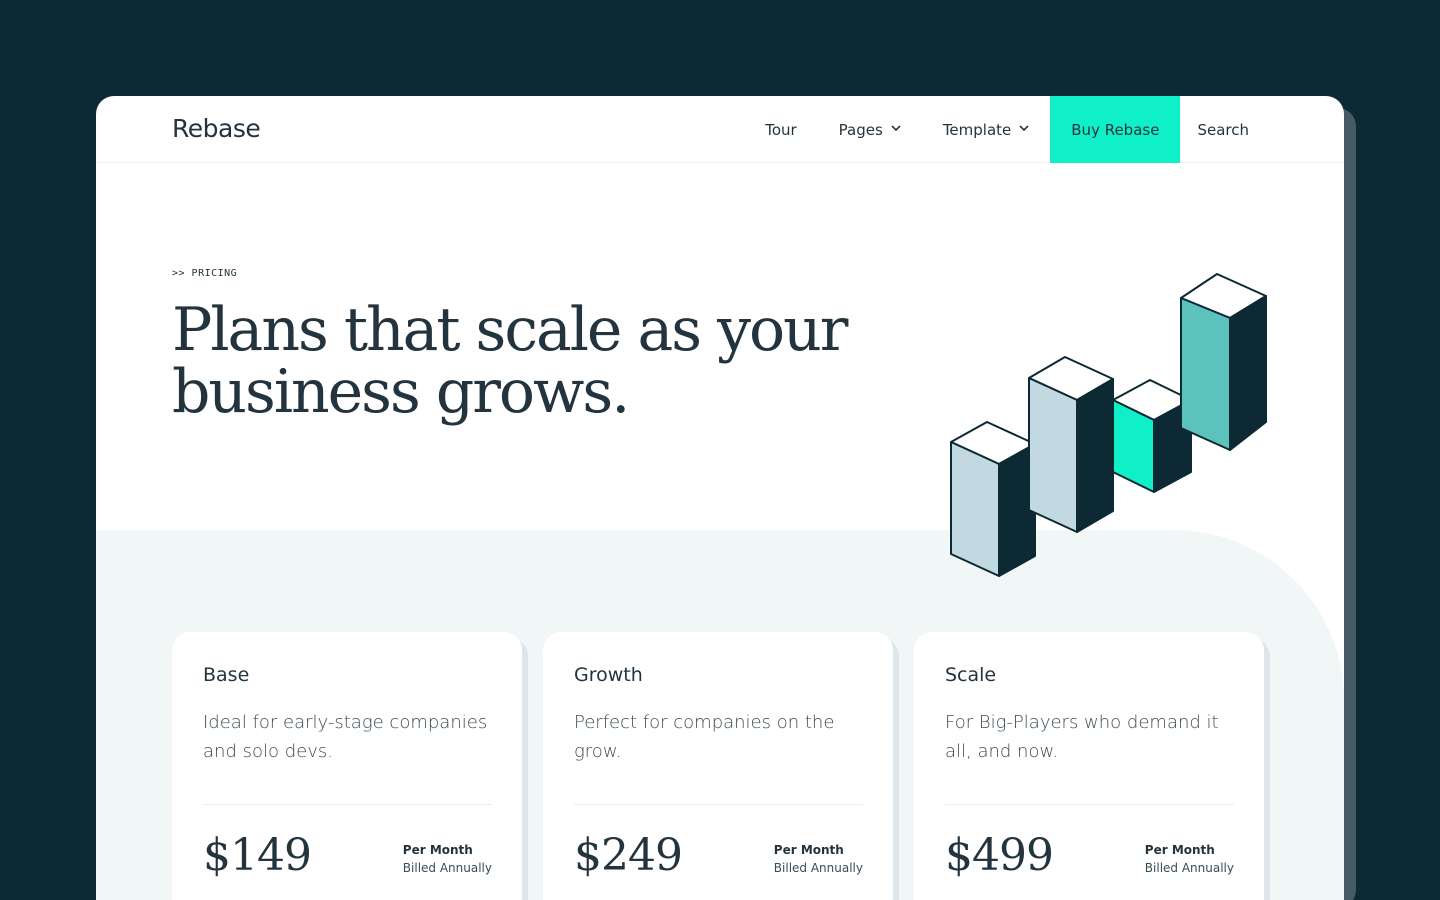 Image resolution: width=1440 pixels, height=900 pixels. I want to click on plan-name: Growth, so click(608, 675).